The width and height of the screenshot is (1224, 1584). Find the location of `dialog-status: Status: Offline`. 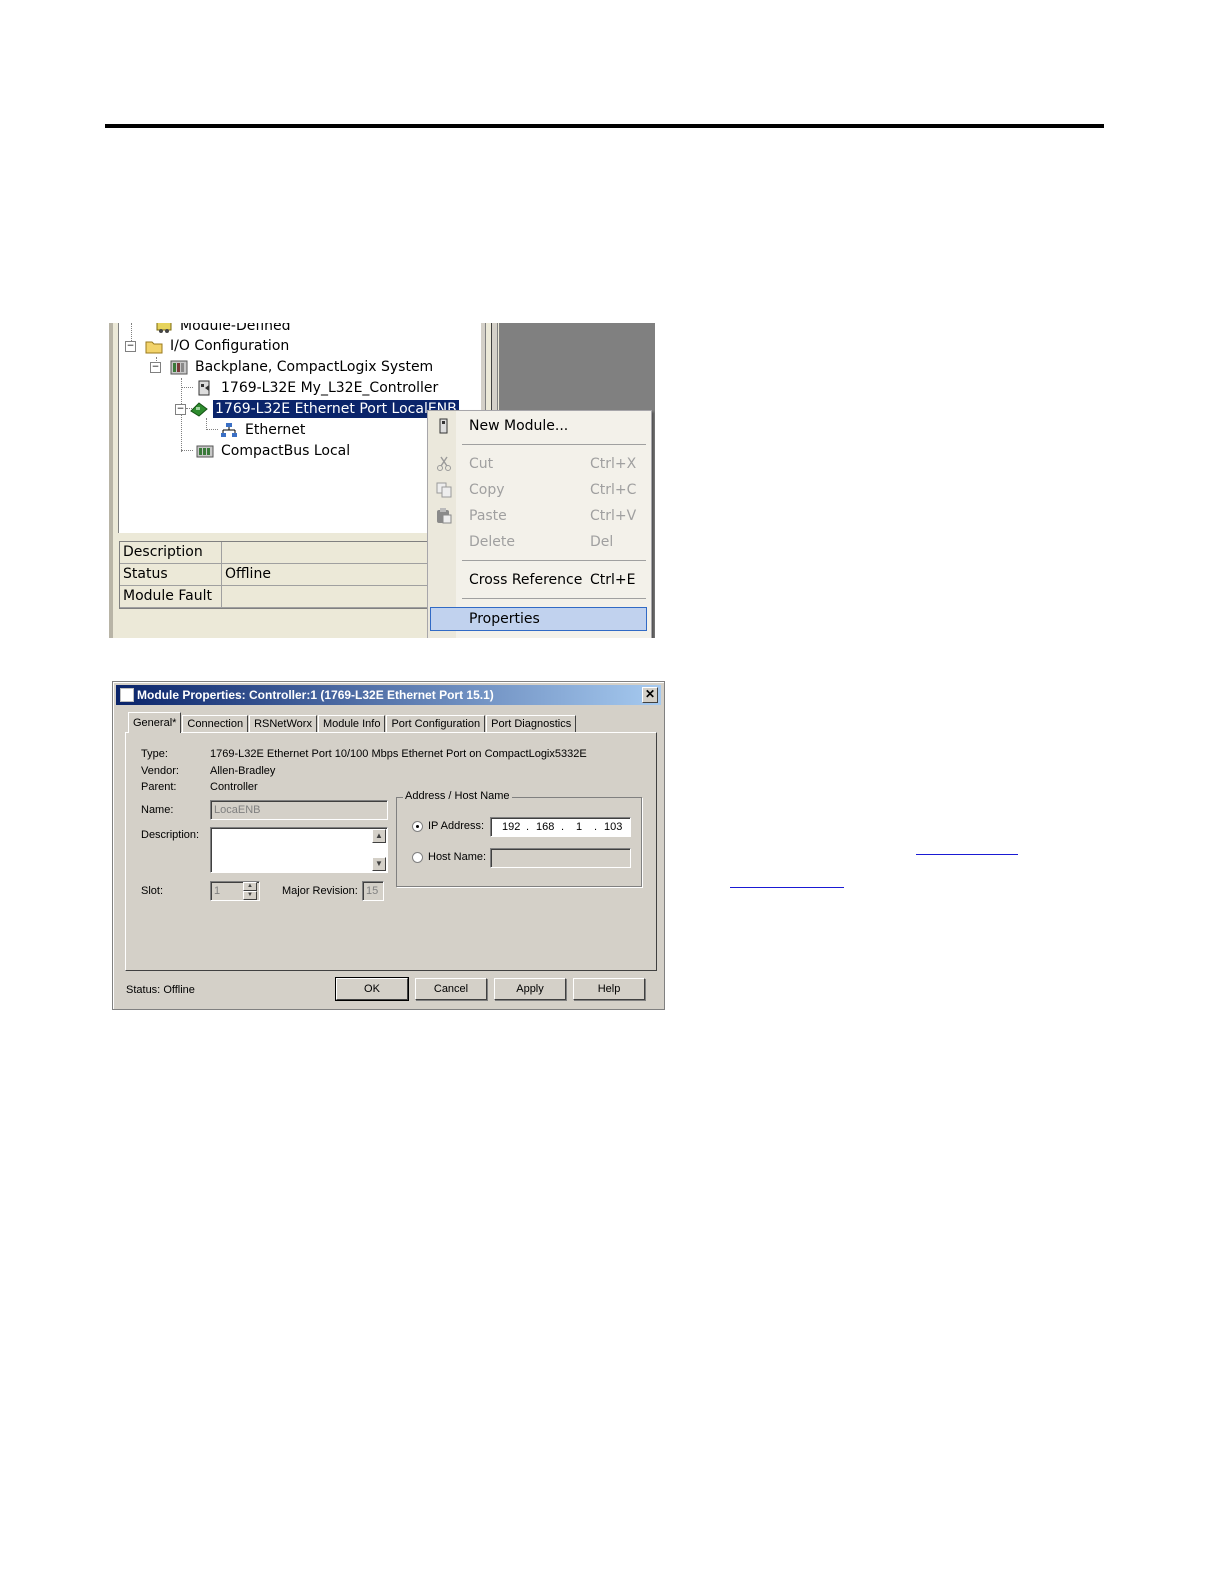

dialog-status: Status: Offline is located at coordinates (160, 990).